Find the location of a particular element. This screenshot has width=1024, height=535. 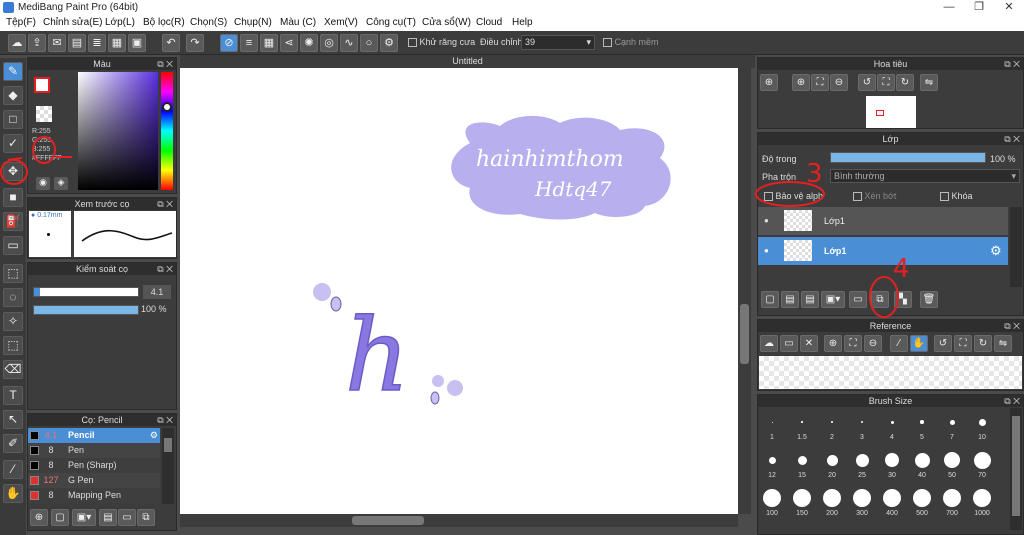

divide-tool-icon: ✐ is located at coordinates (13, 443).